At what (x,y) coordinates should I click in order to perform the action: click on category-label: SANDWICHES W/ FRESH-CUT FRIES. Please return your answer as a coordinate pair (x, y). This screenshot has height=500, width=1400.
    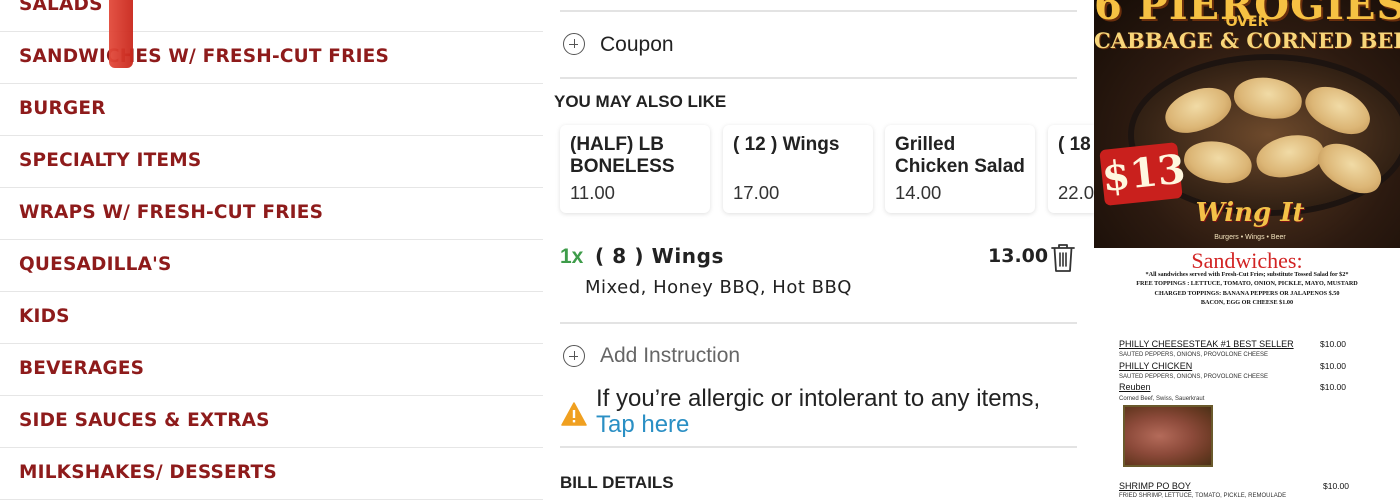
    Looking at the image, I should click on (204, 56).